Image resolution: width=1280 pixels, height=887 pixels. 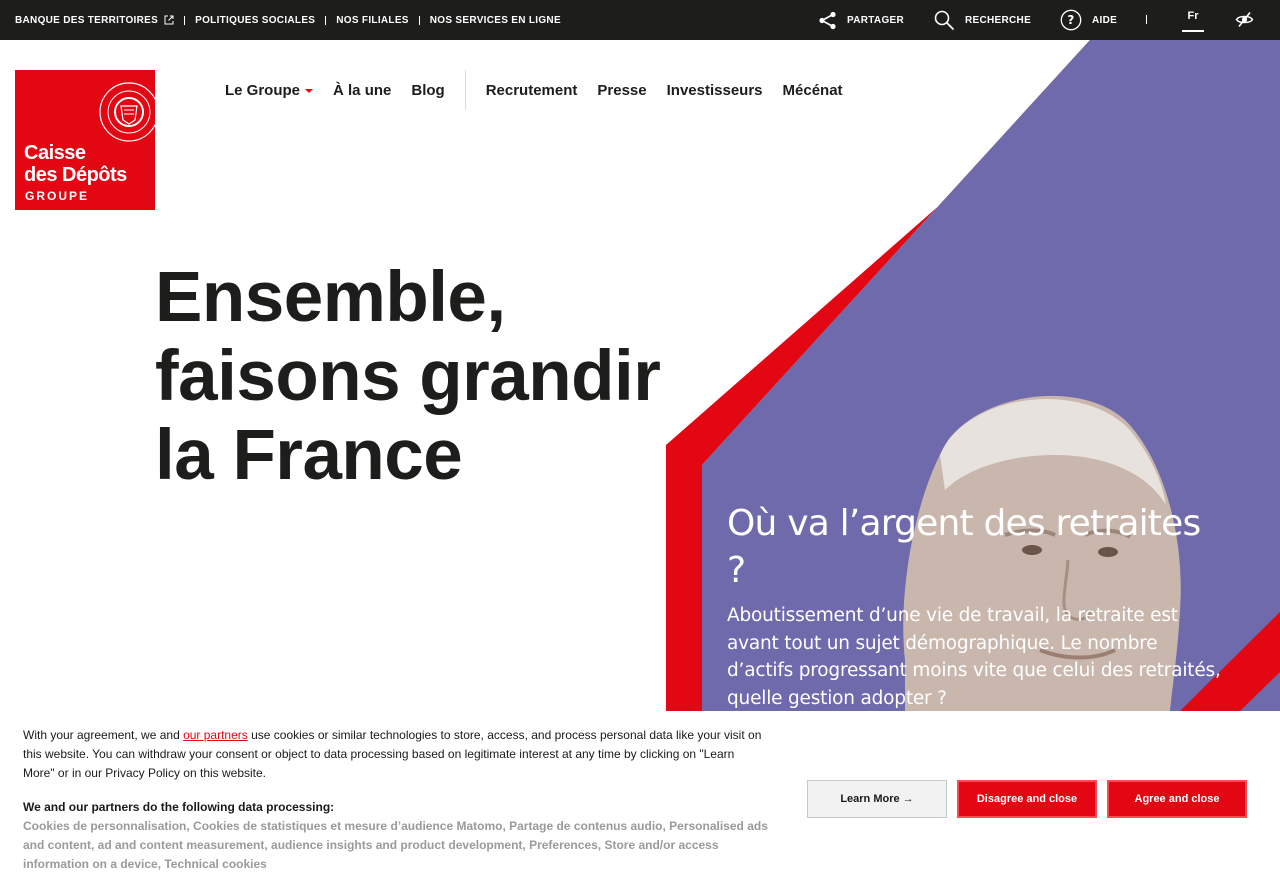 I want to click on our-partners-link: our partners, so click(x=215, y=735).